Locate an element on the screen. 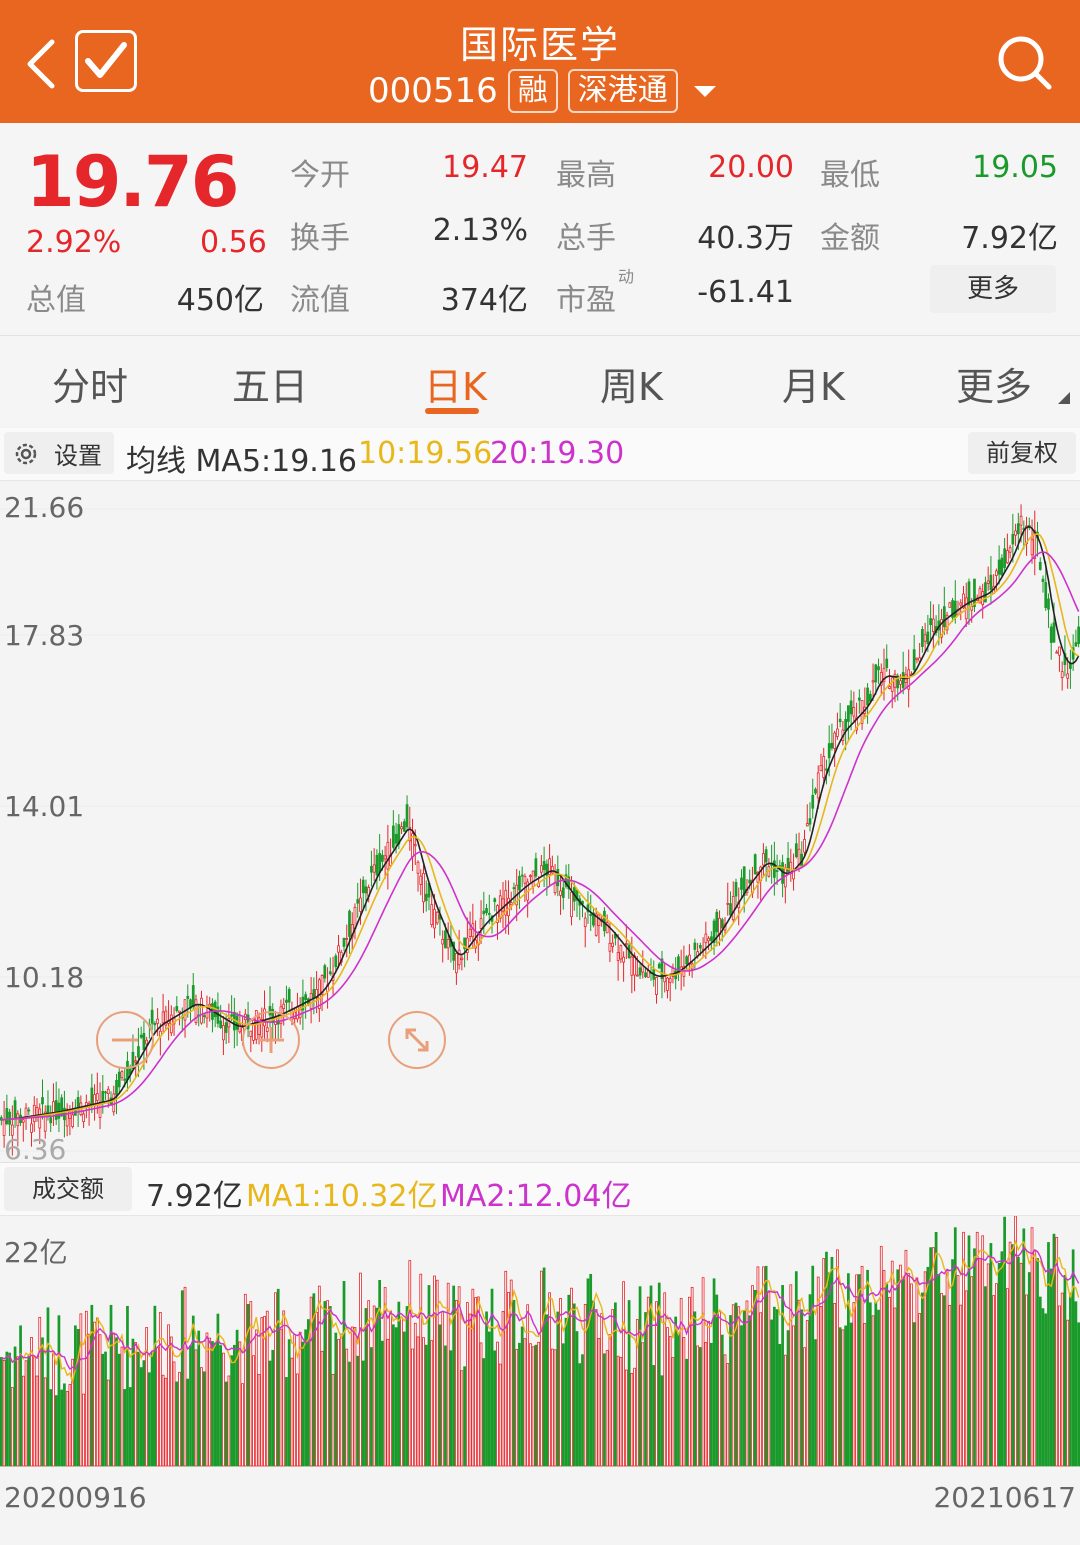 The width and height of the screenshot is (1080, 1545). volume-label: 总手 is located at coordinates (586, 238).